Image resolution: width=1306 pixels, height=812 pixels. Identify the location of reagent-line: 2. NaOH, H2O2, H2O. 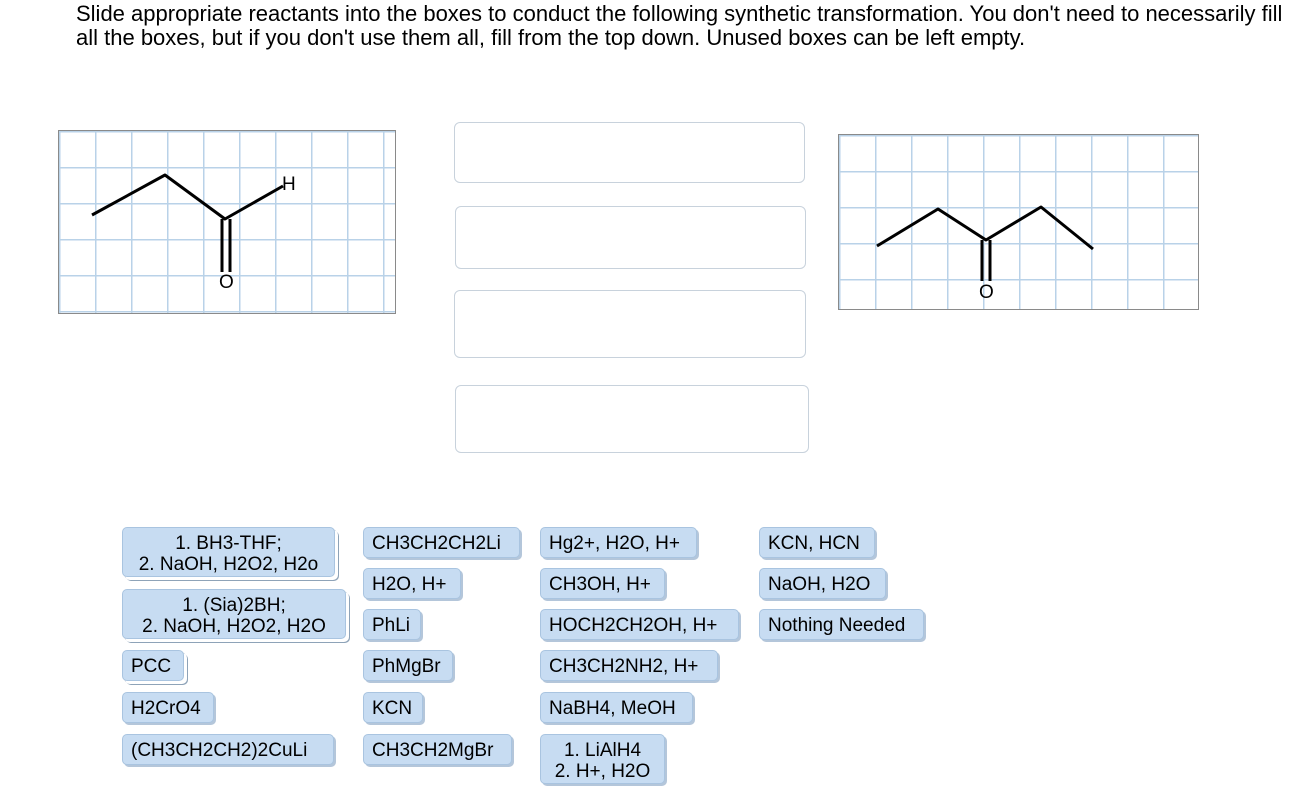
(234, 626).